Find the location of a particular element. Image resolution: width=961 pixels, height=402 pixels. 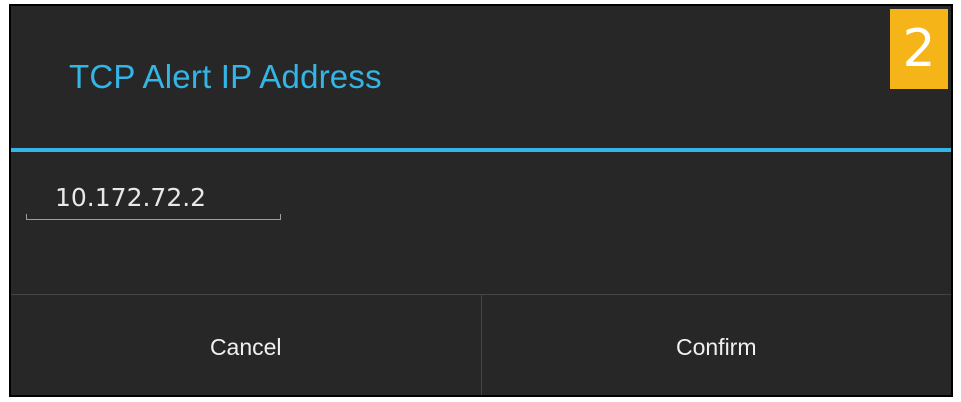

confirm-button: Confirm is located at coordinates (717, 345).